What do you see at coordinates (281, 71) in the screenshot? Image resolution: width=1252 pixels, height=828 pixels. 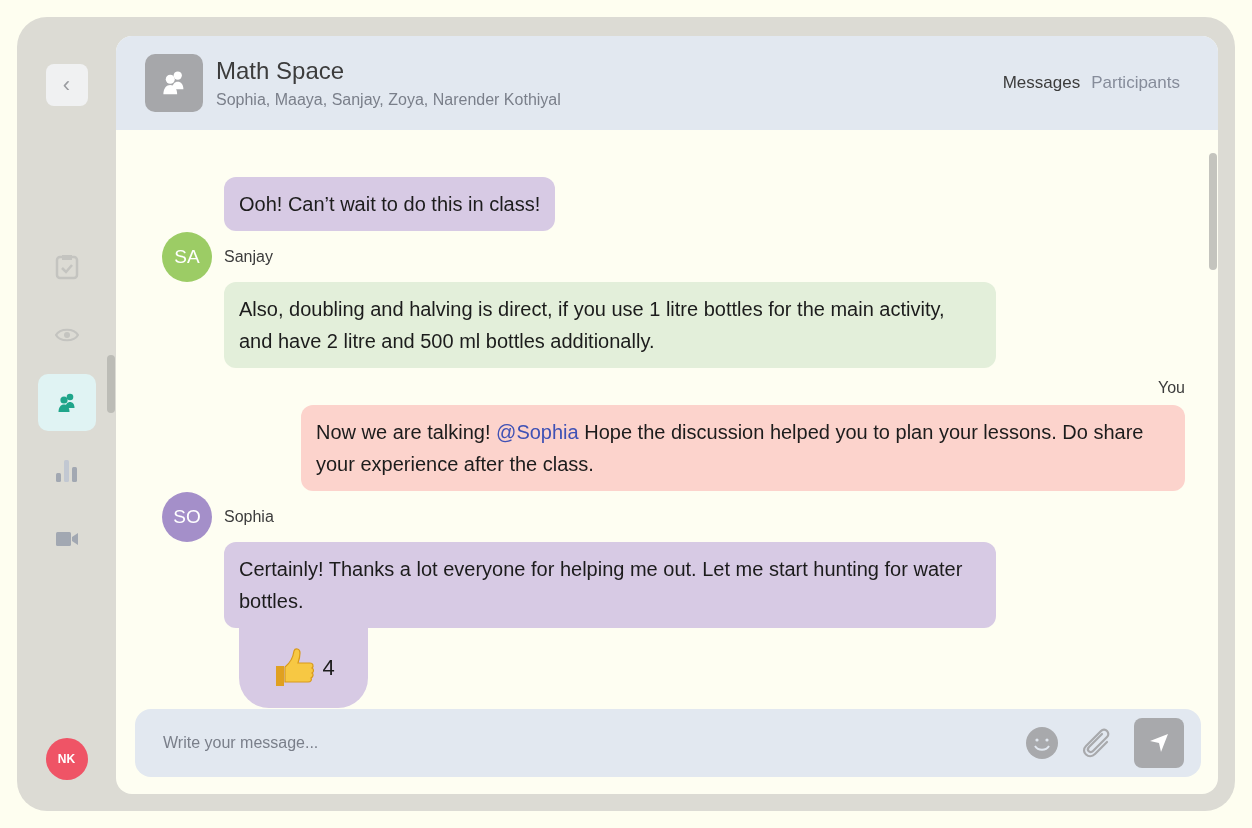 I see `chat-title: Math Space` at bounding box center [281, 71].